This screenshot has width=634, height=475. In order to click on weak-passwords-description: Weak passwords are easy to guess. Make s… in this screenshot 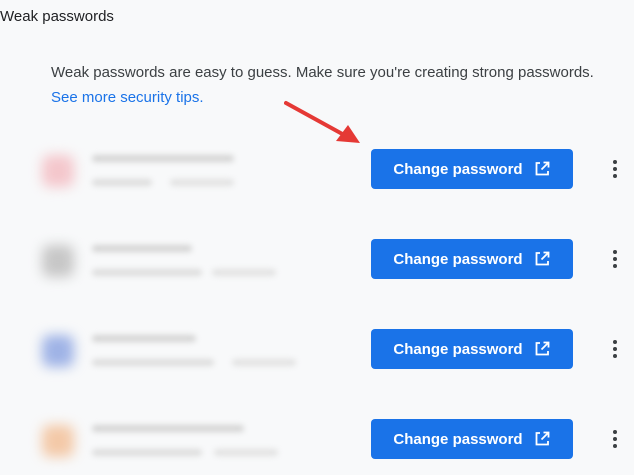, I will do `click(322, 72)`.